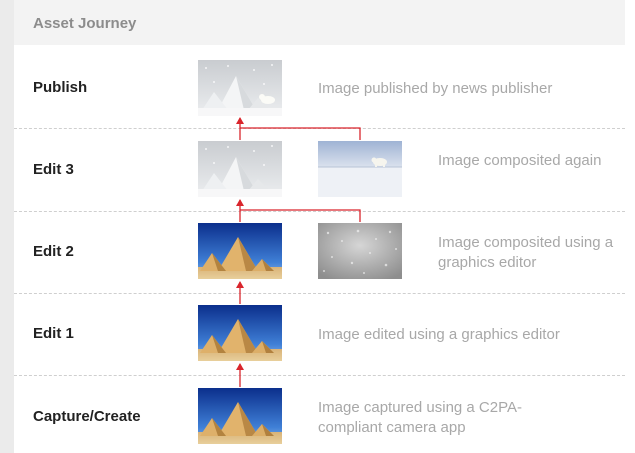 The width and height of the screenshot is (635, 453). I want to click on arrow-polar-bear-to-publish, so click(300, 133).